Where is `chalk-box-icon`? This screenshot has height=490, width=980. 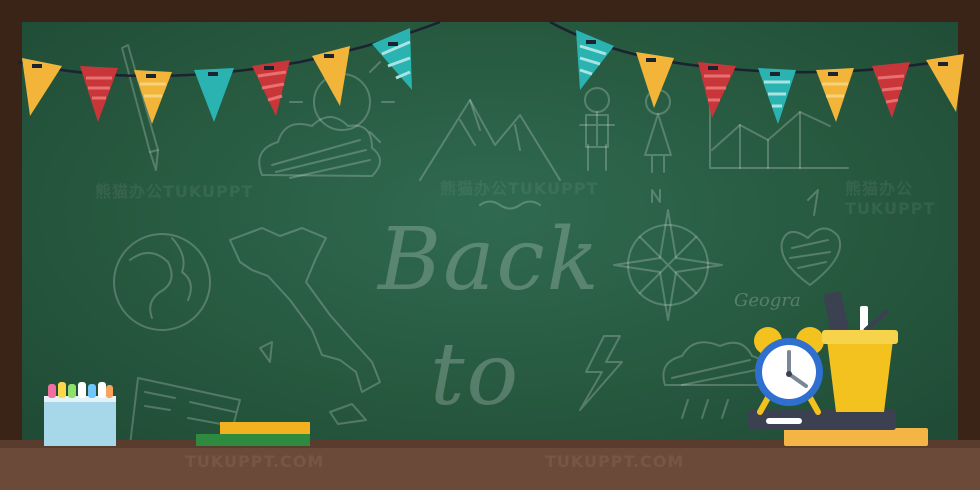
chalk-box-icon is located at coordinates (80, 414).